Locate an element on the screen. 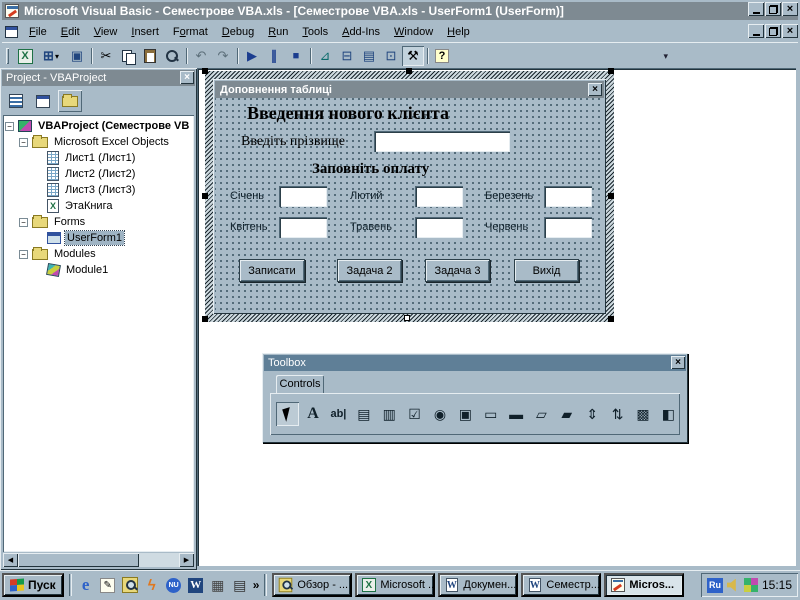 The image size is (800, 600). find-button is located at coordinates (172, 56).